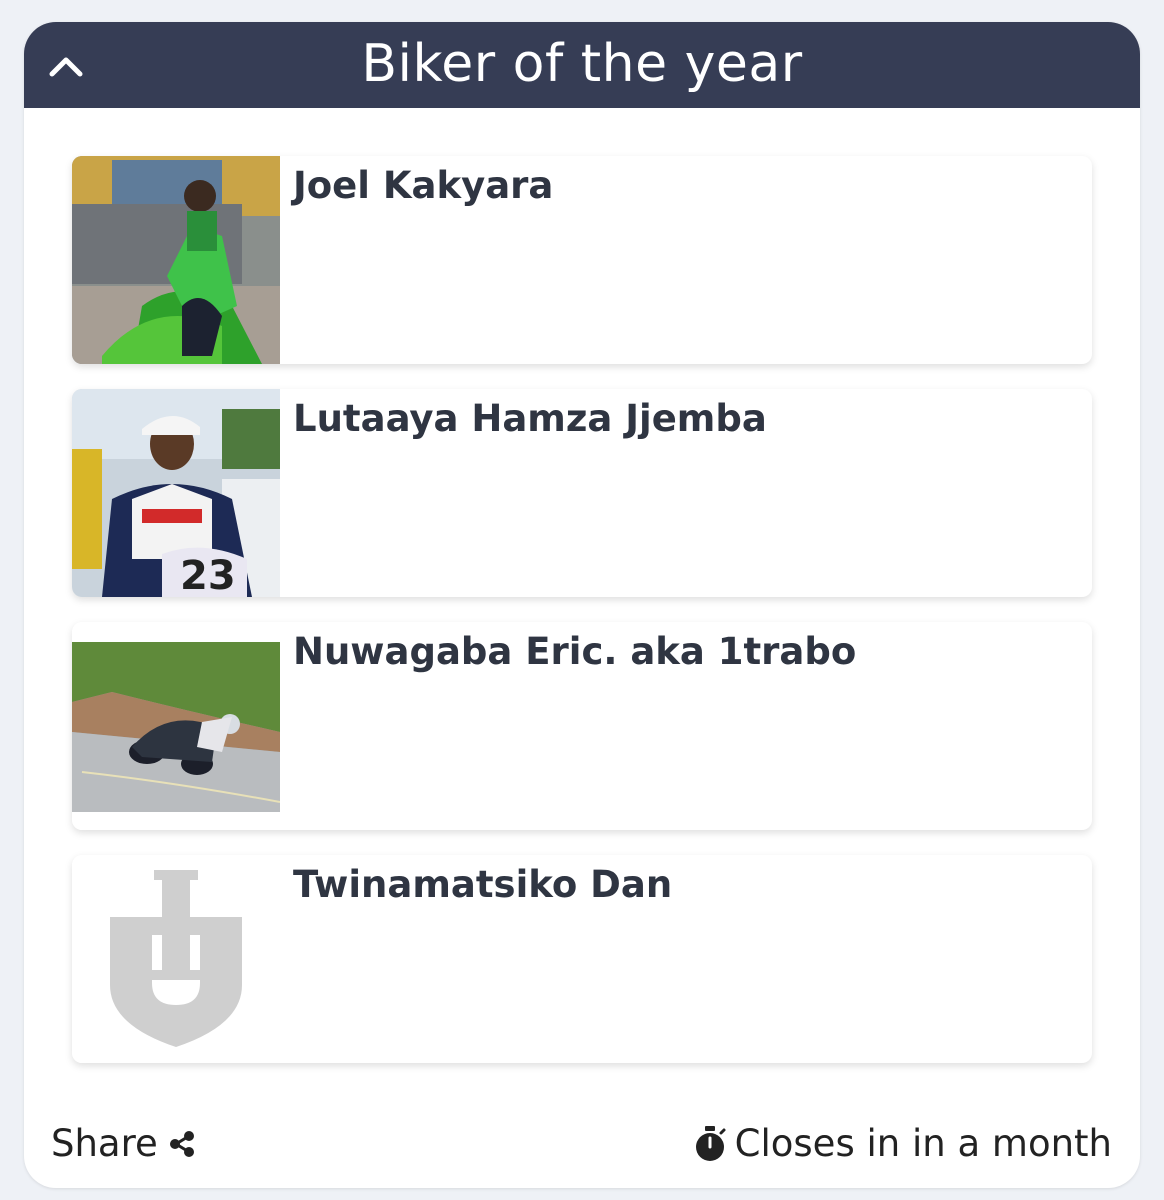 The height and width of the screenshot is (1200, 1164). Describe the element at coordinates (423, 185) in the screenshot. I see `candidate-name: Joel Kakyara` at that location.